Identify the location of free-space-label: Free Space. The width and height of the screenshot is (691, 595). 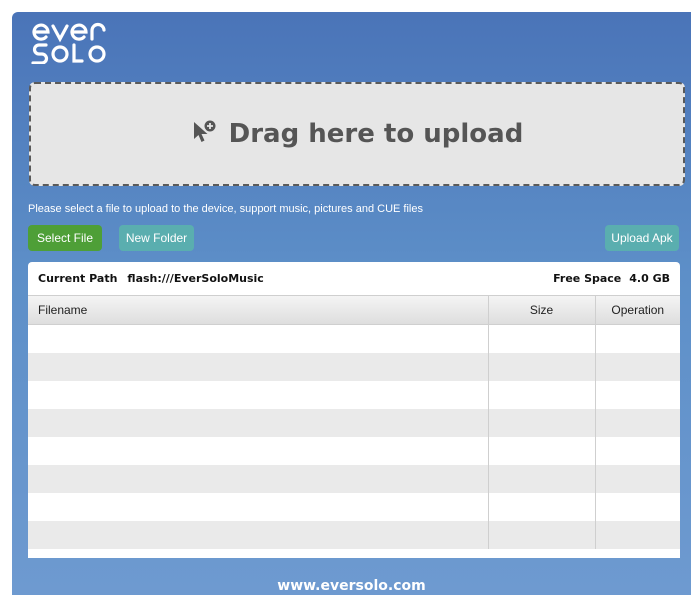
(587, 278).